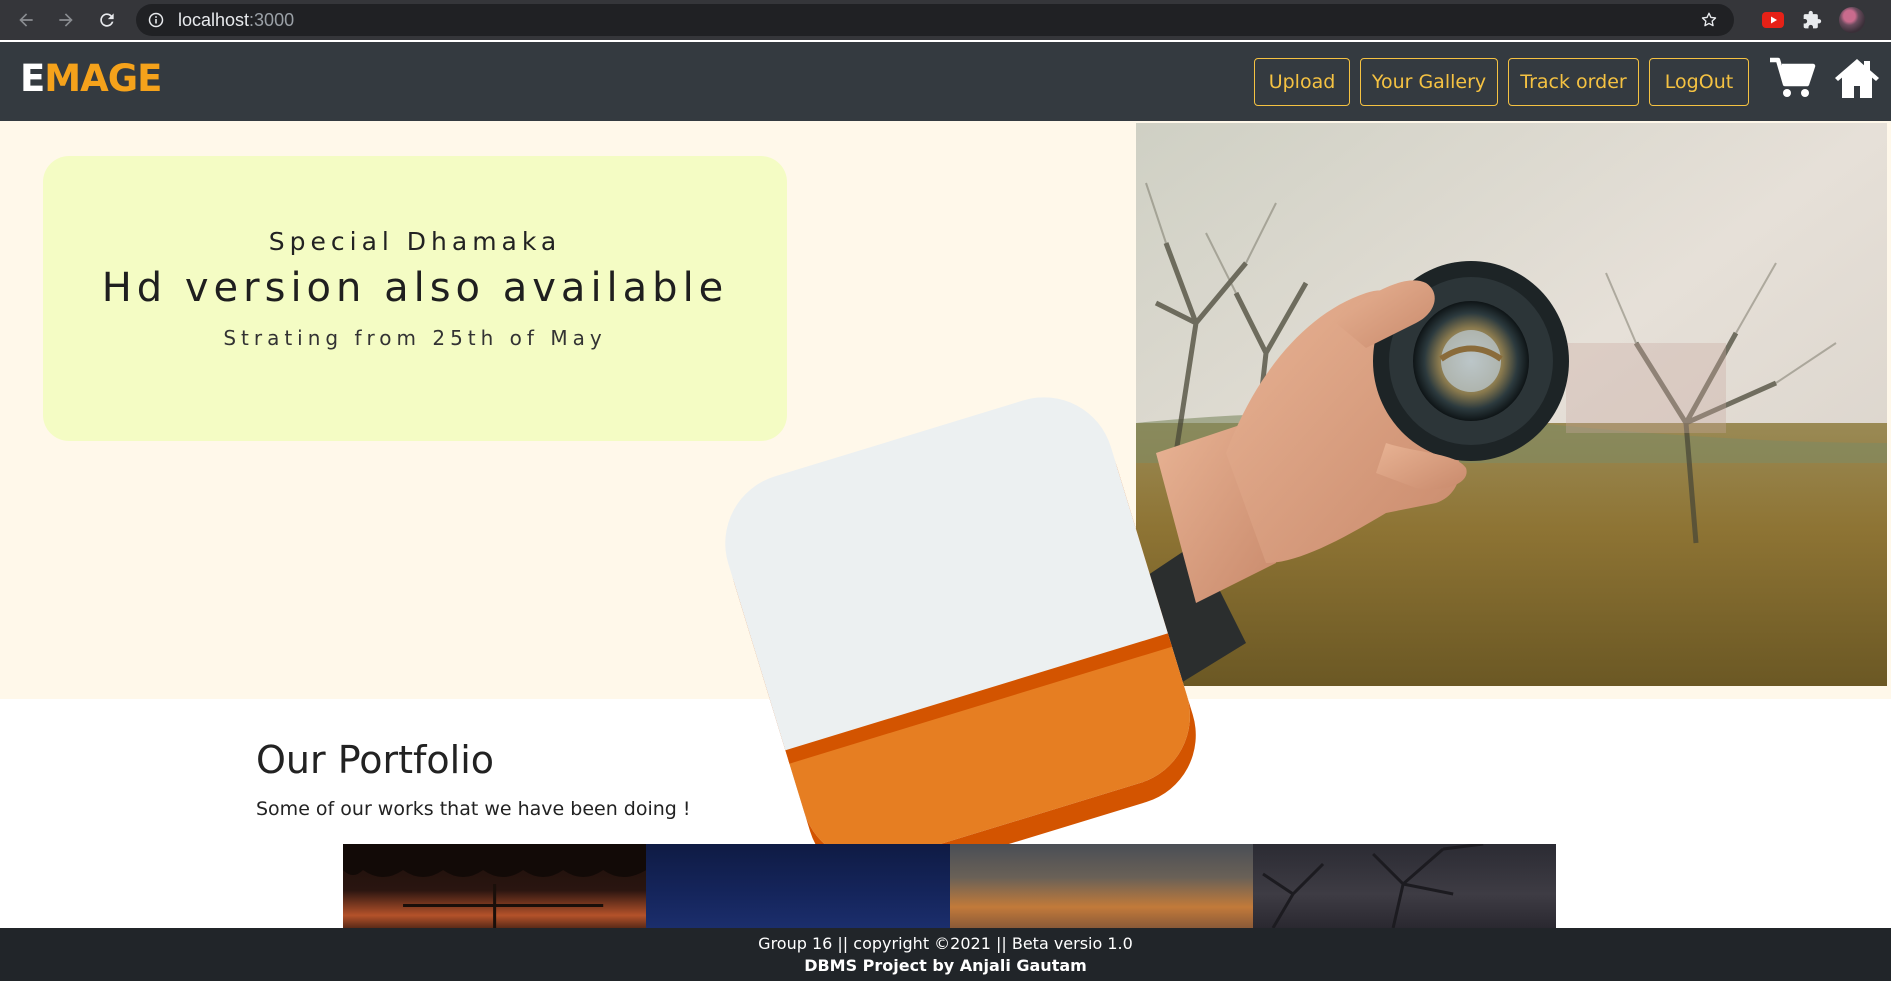 This screenshot has height=981, width=1891. Describe the element at coordinates (1812, 20) in the screenshot. I see `extensions-puzzle-icon` at that location.